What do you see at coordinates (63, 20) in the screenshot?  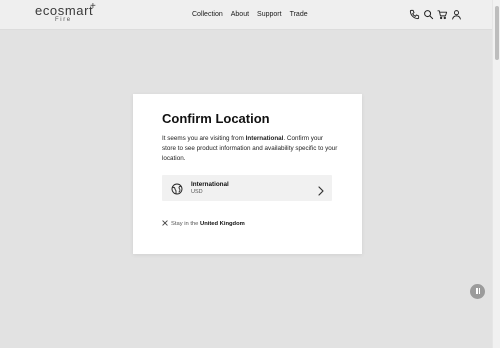 I see `logo-subtitle: Fire` at bounding box center [63, 20].